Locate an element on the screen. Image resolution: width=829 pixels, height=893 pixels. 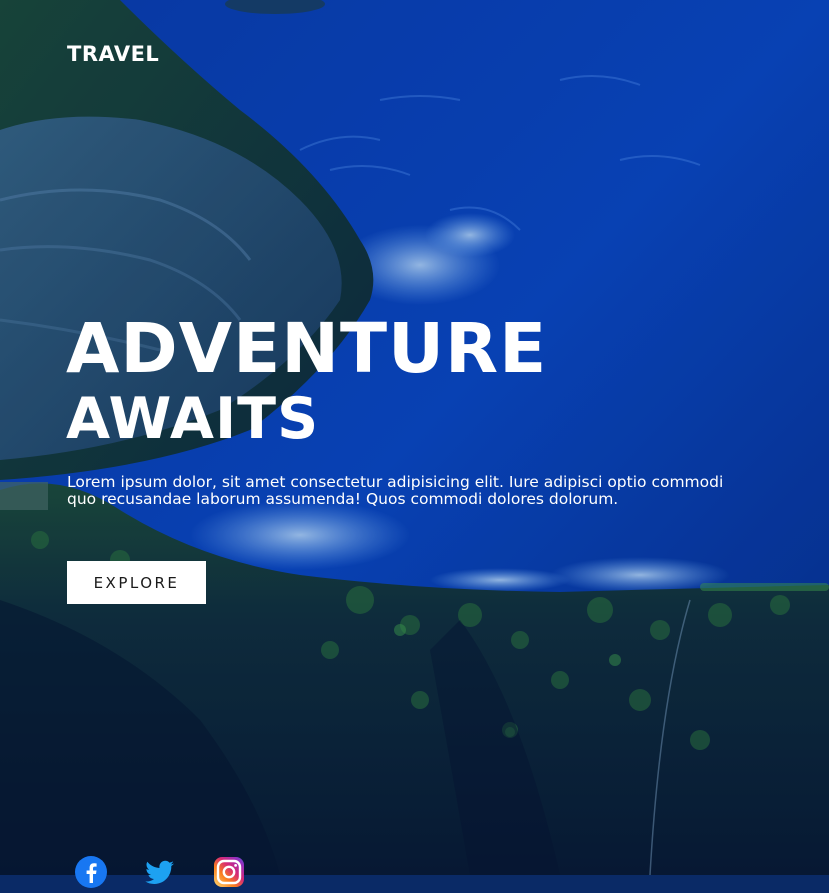
twitter-icon is located at coordinates (159, 872).